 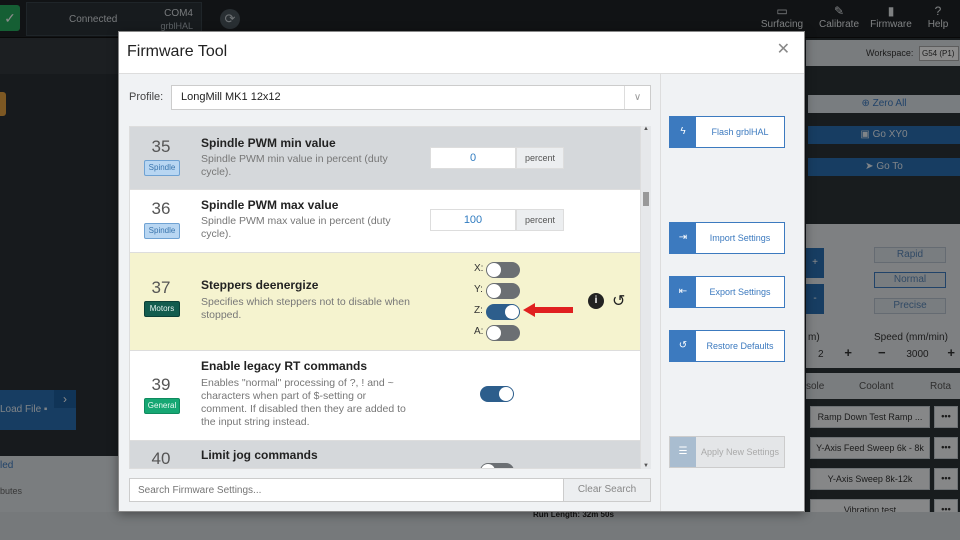 I want to click on category-badge: Motors, so click(x=162, y=309).